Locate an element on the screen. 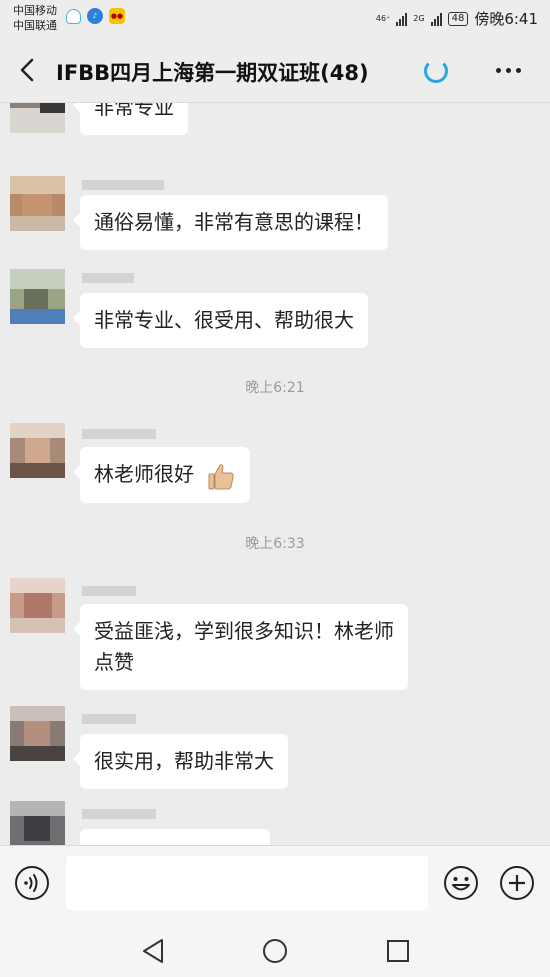 This screenshot has width=550, height=977. status-right: 46⁺ 2G 48 傍晚6:41 is located at coordinates (457, 18).